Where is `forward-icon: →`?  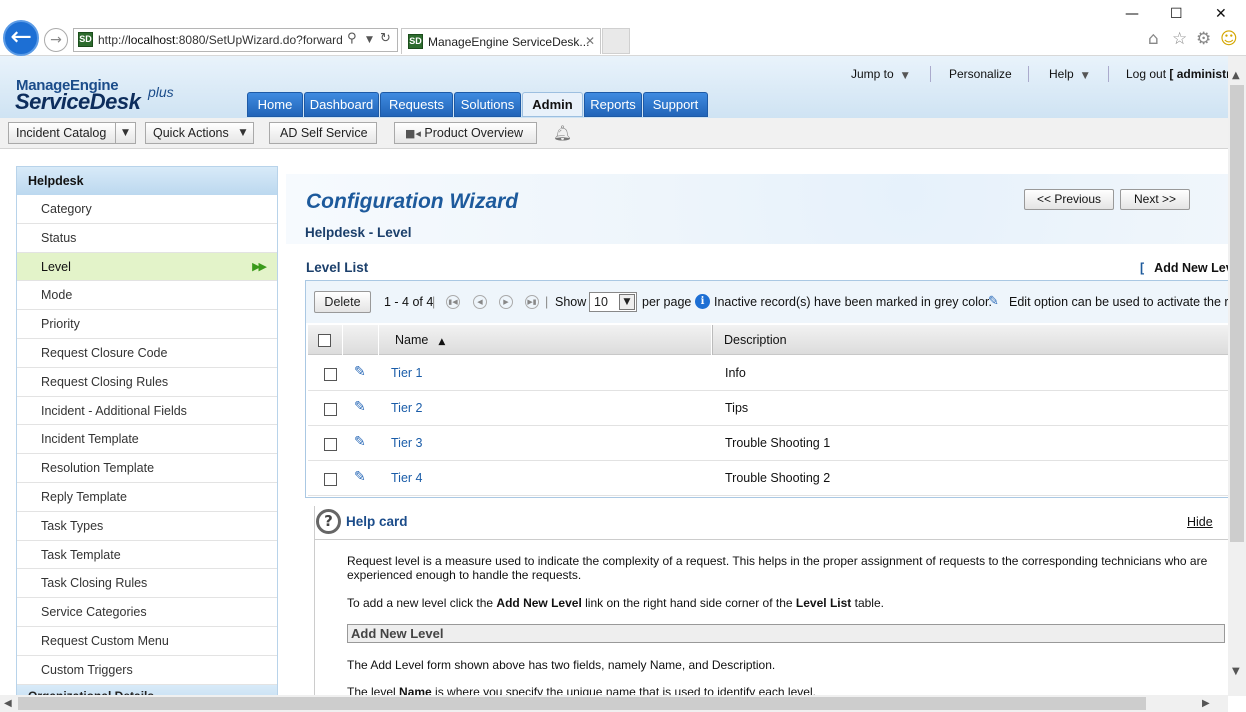 forward-icon: → is located at coordinates (56, 40).